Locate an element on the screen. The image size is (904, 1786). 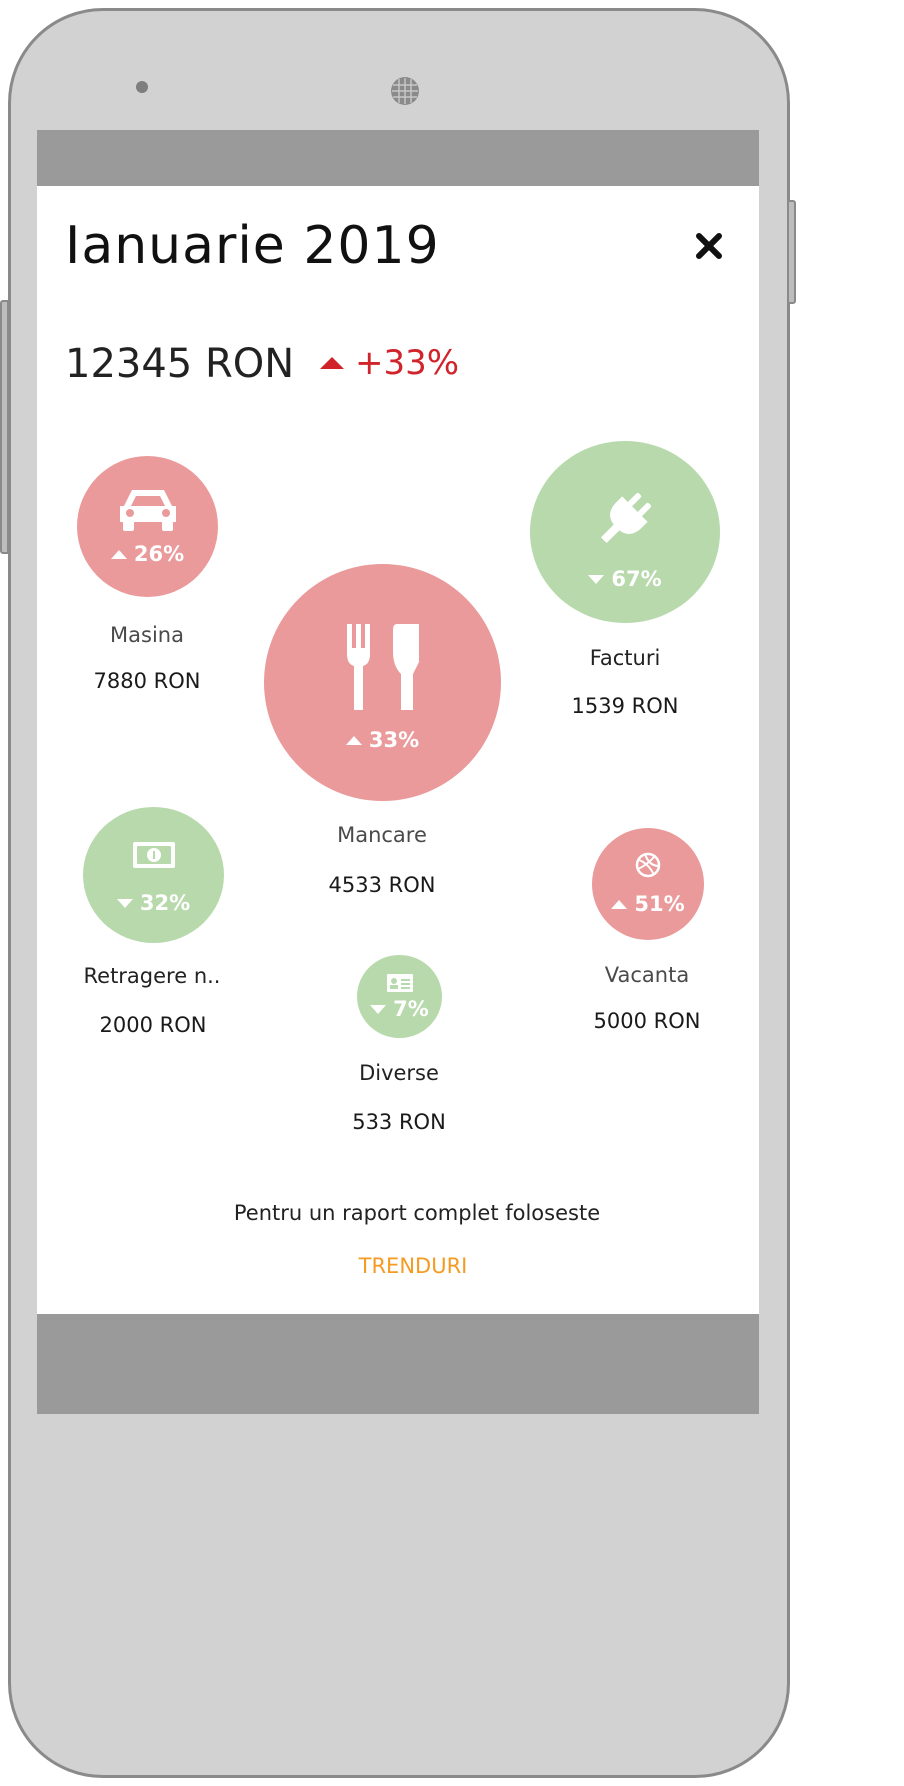
close-icon is located at coordinates (709, 246).